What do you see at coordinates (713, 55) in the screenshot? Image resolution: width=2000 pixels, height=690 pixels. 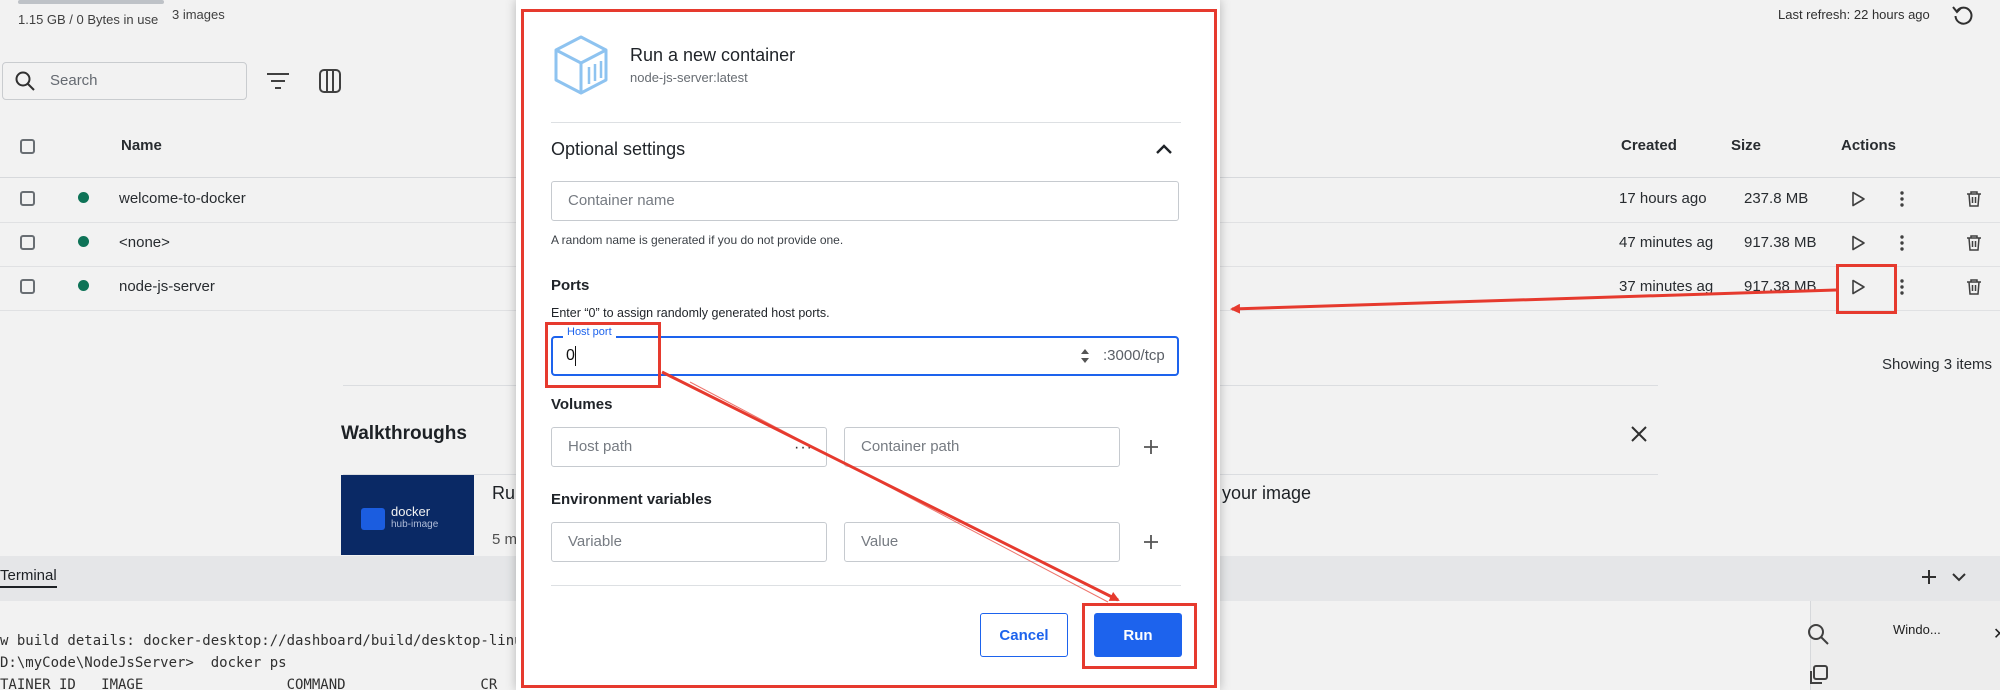 I see `dialog-title: Run a new container` at bounding box center [713, 55].